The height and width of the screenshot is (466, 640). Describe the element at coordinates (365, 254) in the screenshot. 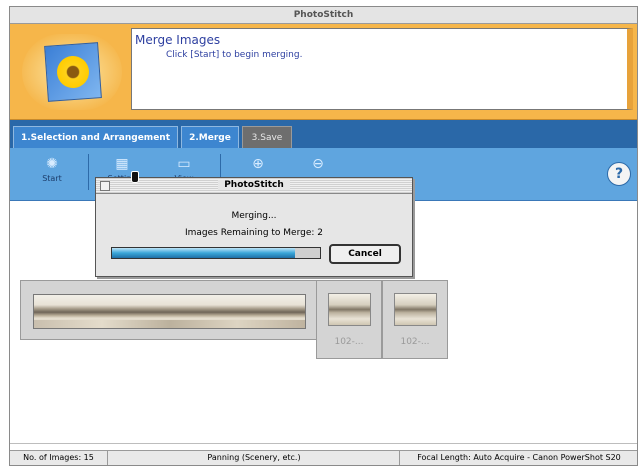

I see `cancel-button: Cancel` at that location.